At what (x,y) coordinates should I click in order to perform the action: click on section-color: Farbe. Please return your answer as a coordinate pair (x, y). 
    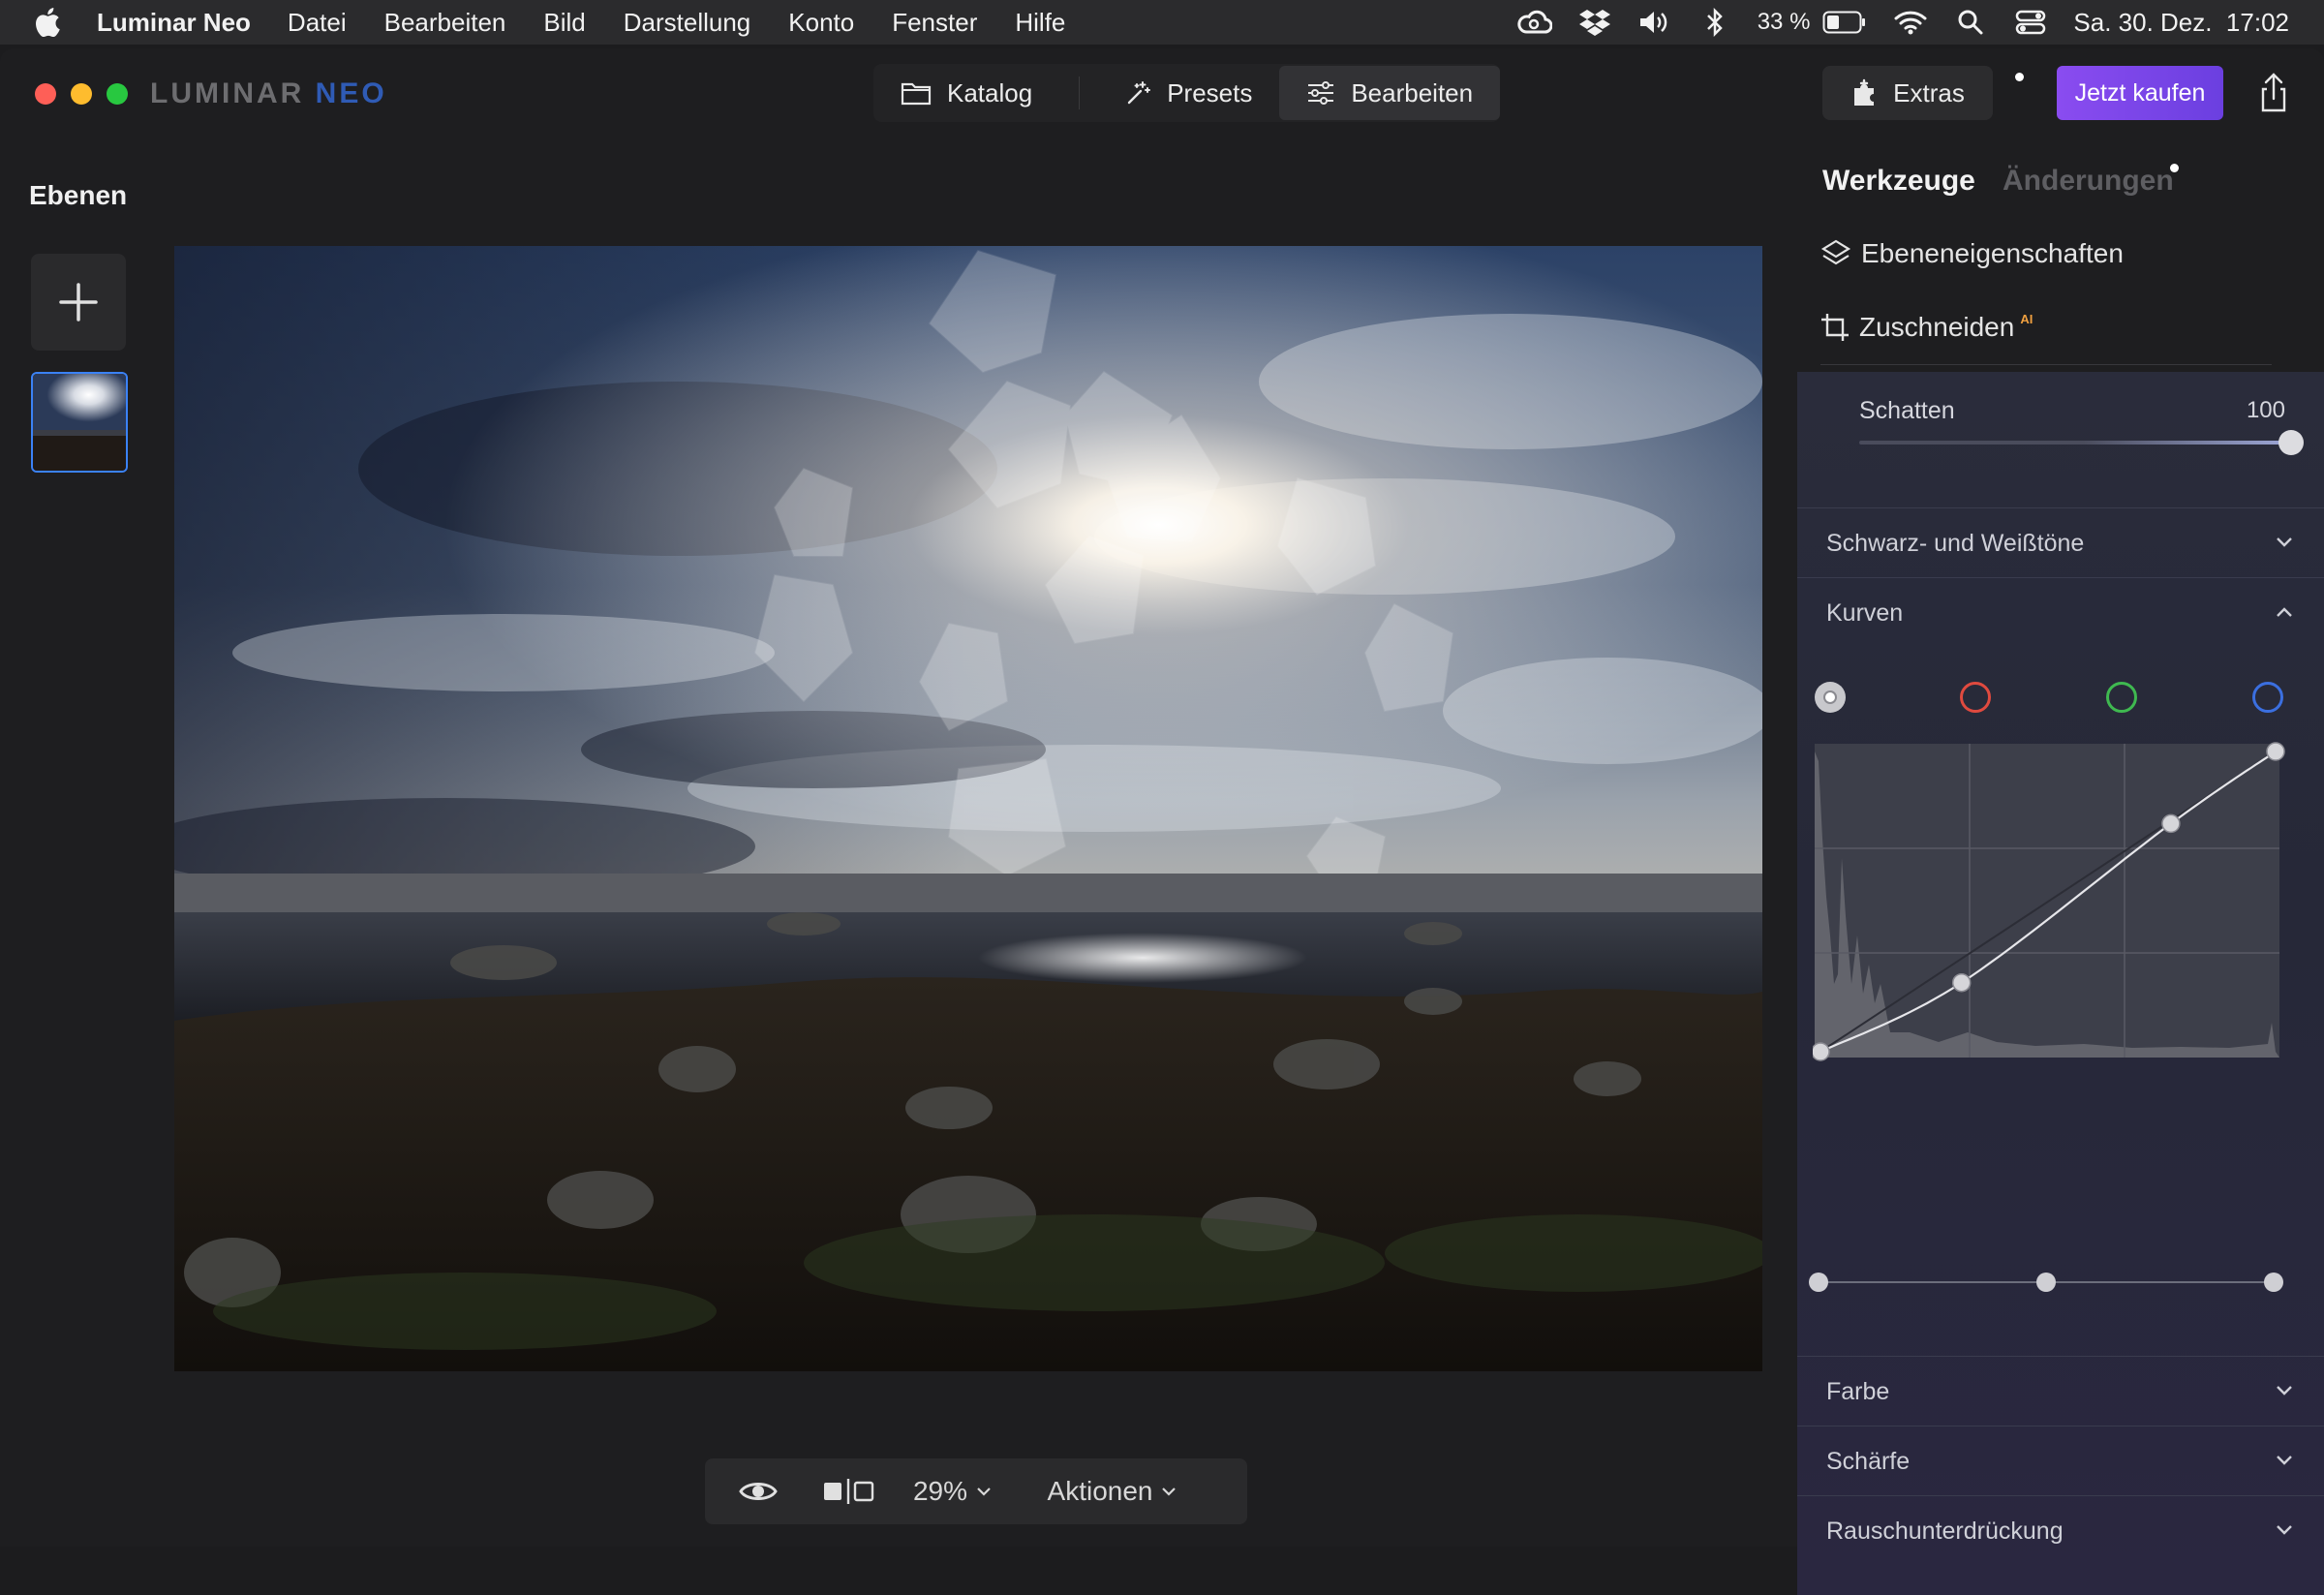
    Looking at the image, I should click on (2061, 1391).